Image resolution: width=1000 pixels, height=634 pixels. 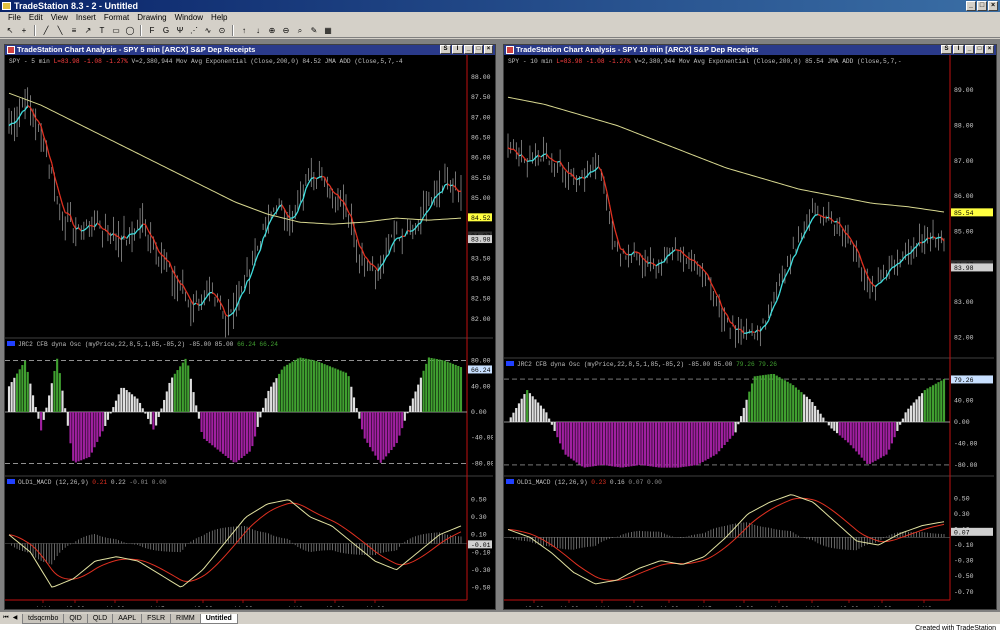 I want to click on tab-fslr: FSLR, so click(x=156, y=619).